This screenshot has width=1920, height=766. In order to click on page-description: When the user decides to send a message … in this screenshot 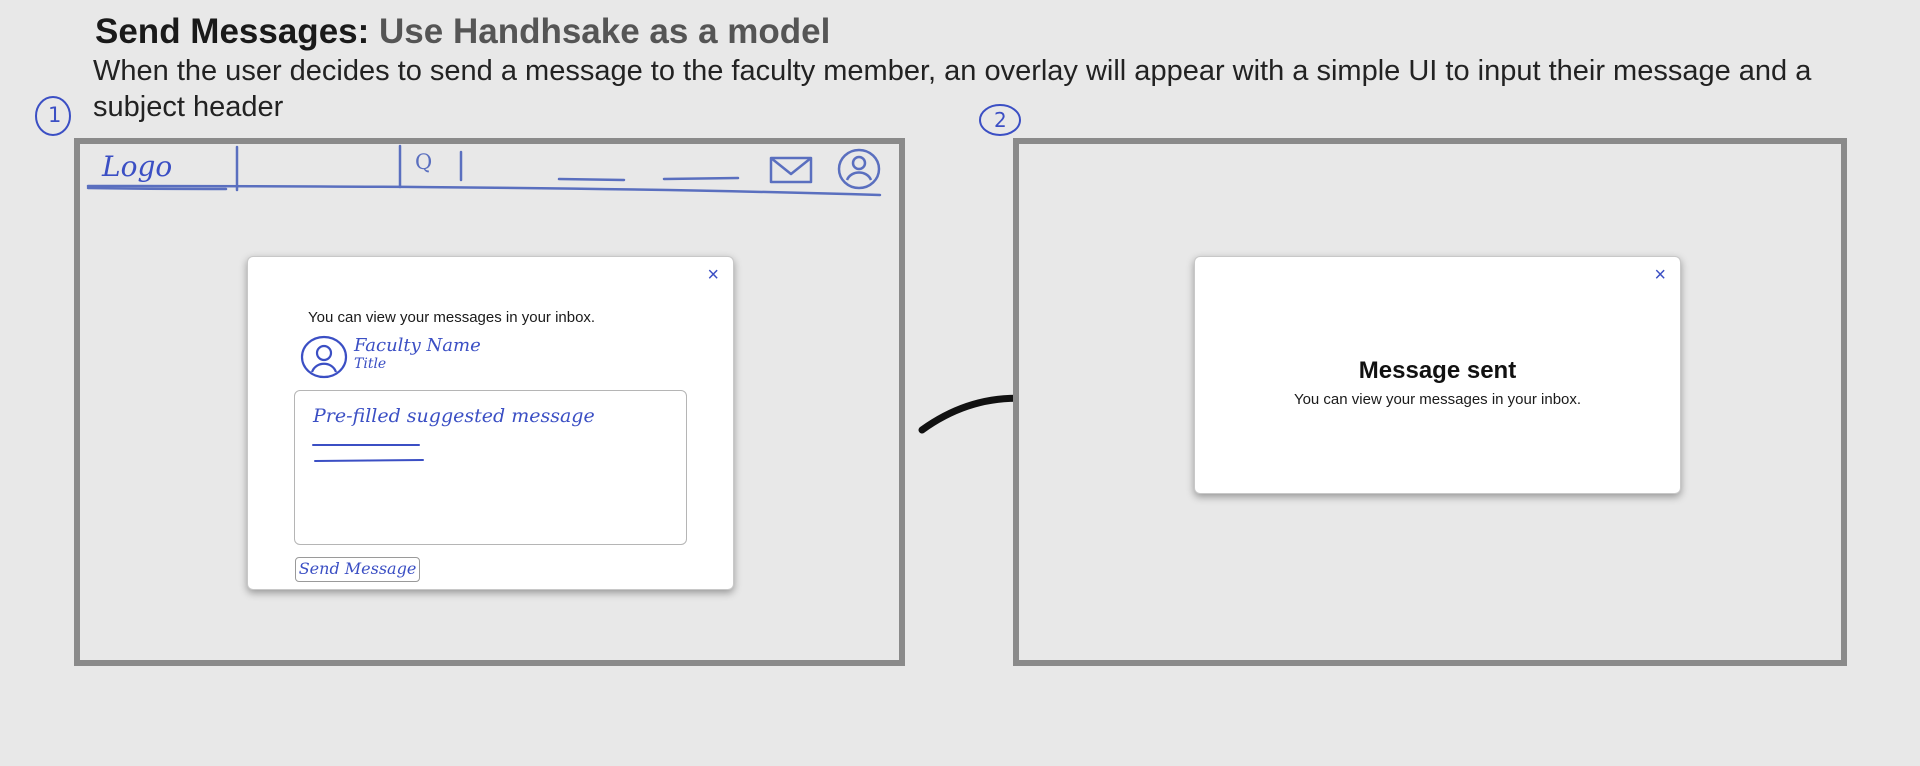, I will do `click(952, 89)`.